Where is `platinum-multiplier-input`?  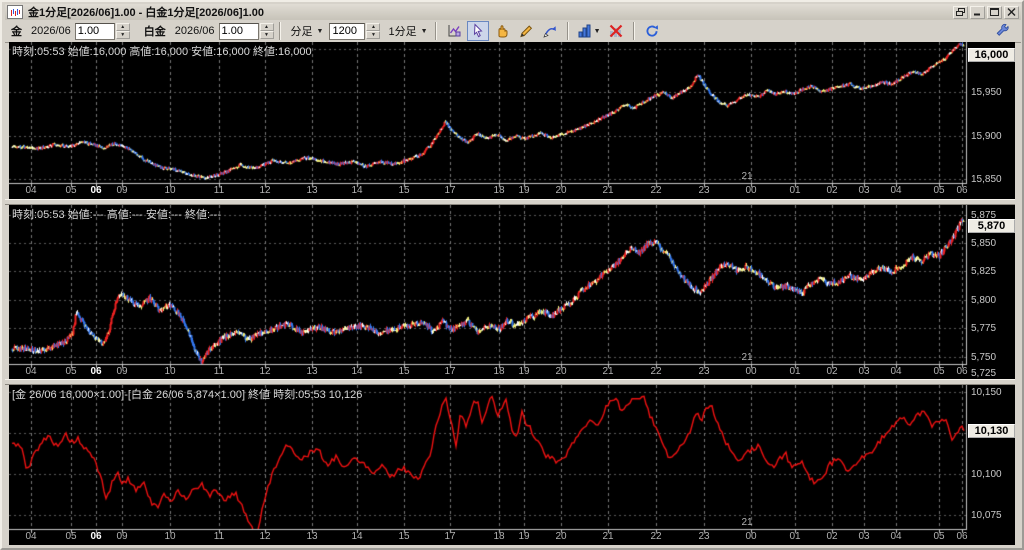
platinum-multiplier-input is located at coordinates (238, 31).